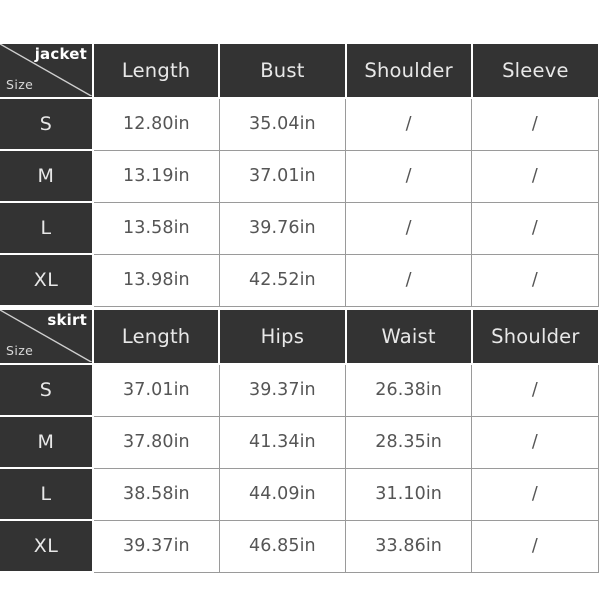  I want to click on table-row: M 13.19in 37.01in / /, so click(299, 176).